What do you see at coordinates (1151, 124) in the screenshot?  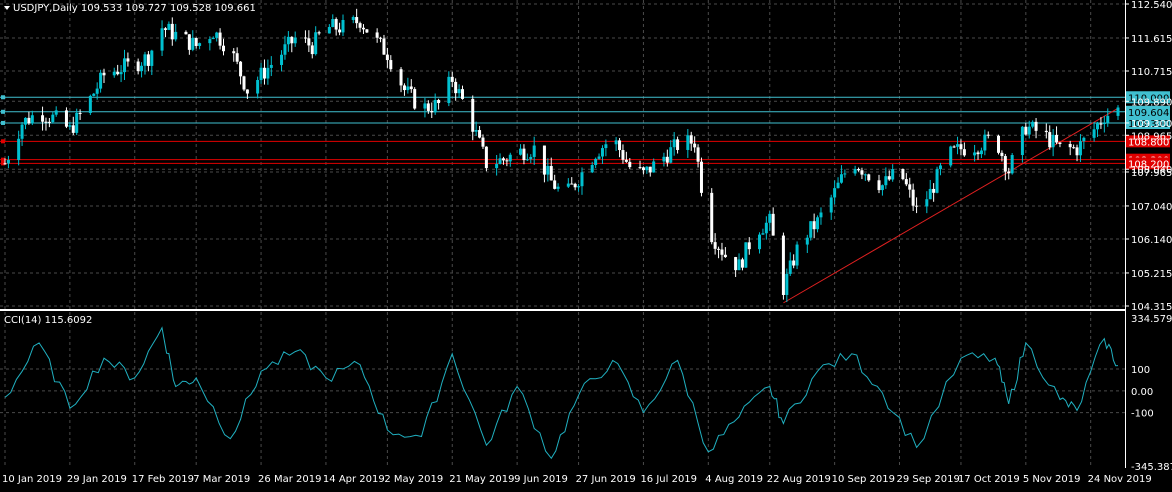 I see `y-tick-label: 109.300` at bounding box center [1151, 124].